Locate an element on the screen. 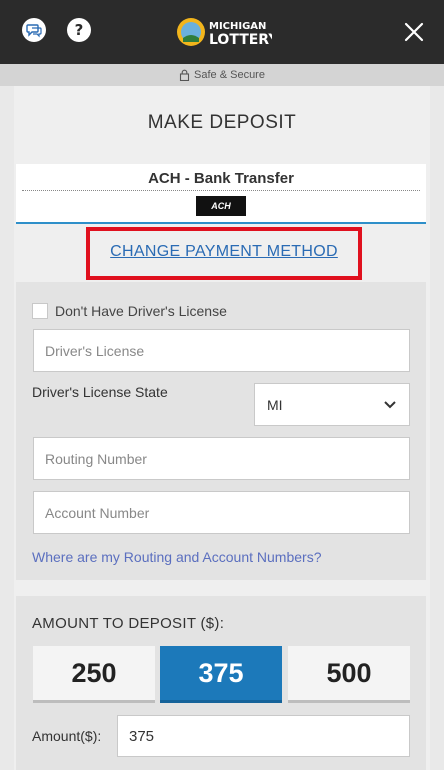 The width and height of the screenshot is (444, 770). secure-text: Safe & Secure is located at coordinates (229, 75).